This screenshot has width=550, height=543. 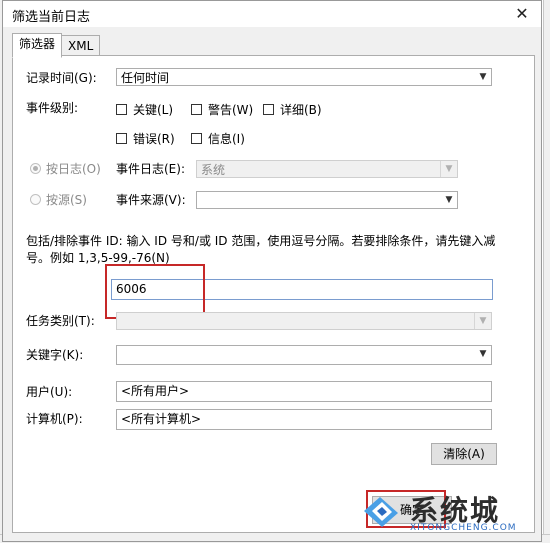 What do you see at coordinates (226, 139) in the screenshot?
I see `information-label: 信息(I)` at bounding box center [226, 139].